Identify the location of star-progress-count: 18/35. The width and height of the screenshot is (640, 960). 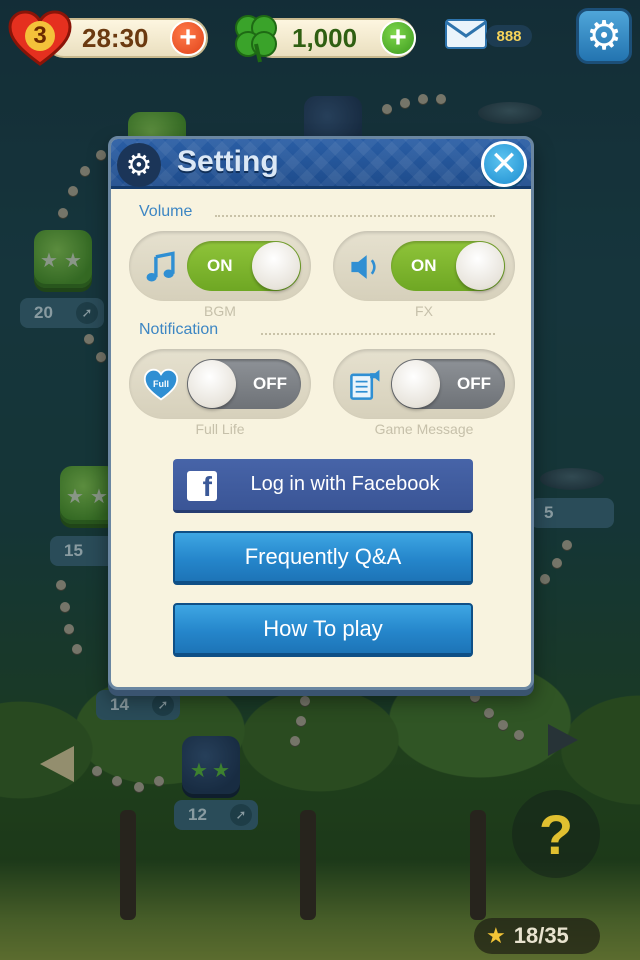
(541, 935).